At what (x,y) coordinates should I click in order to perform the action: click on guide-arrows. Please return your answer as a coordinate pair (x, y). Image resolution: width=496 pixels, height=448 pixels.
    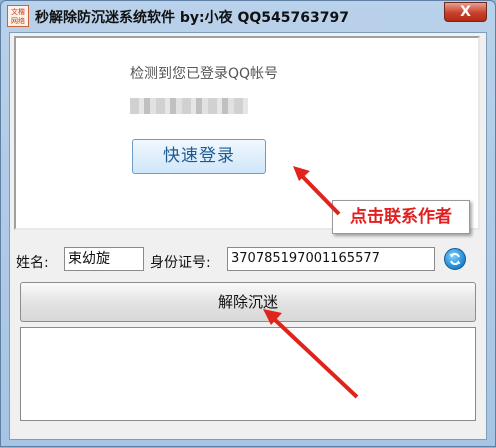
    Looking at the image, I should click on (311, 282).